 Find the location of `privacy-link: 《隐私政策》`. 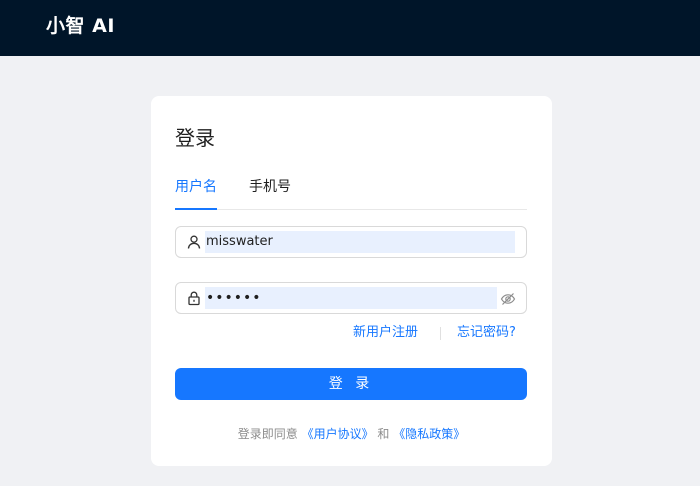

privacy-link: 《隐私政策》 is located at coordinates (429, 434).